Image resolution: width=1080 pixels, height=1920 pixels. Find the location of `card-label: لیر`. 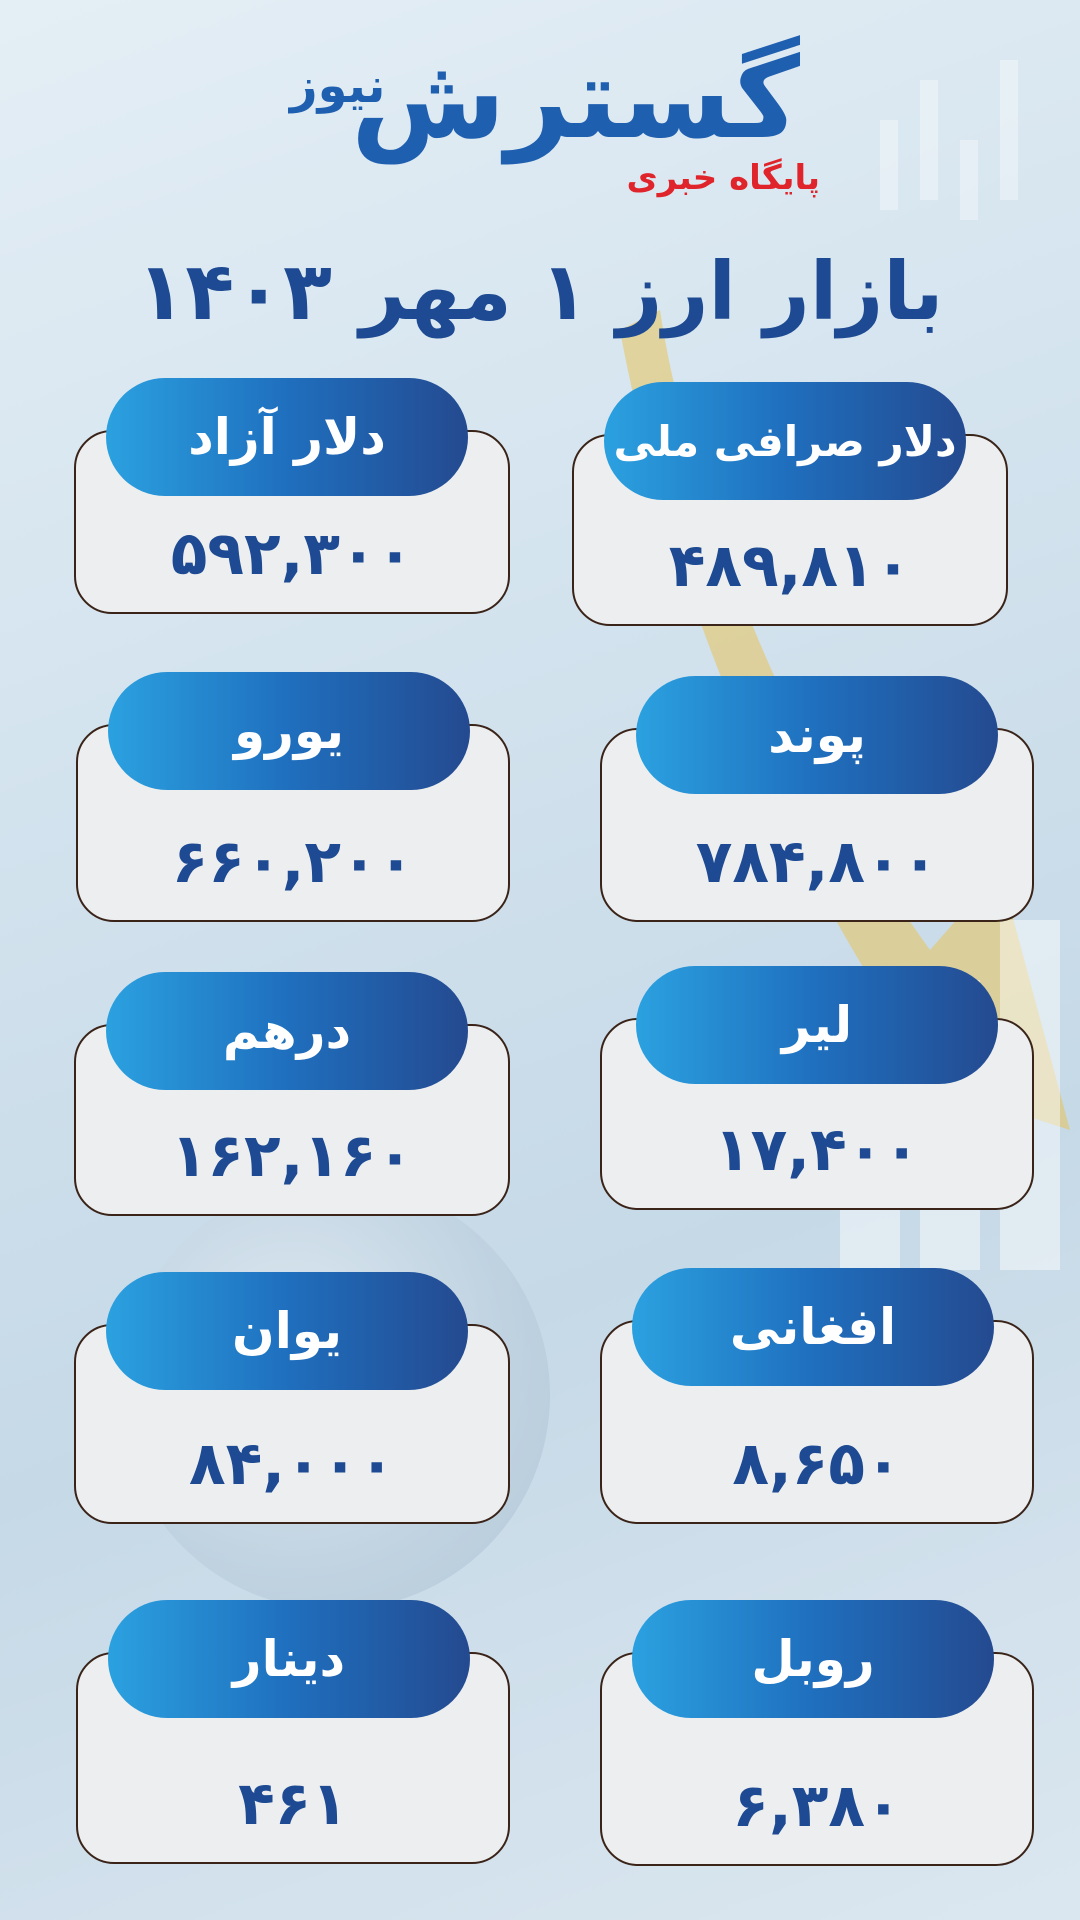

card-label: لیر is located at coordinates (817, 1025).